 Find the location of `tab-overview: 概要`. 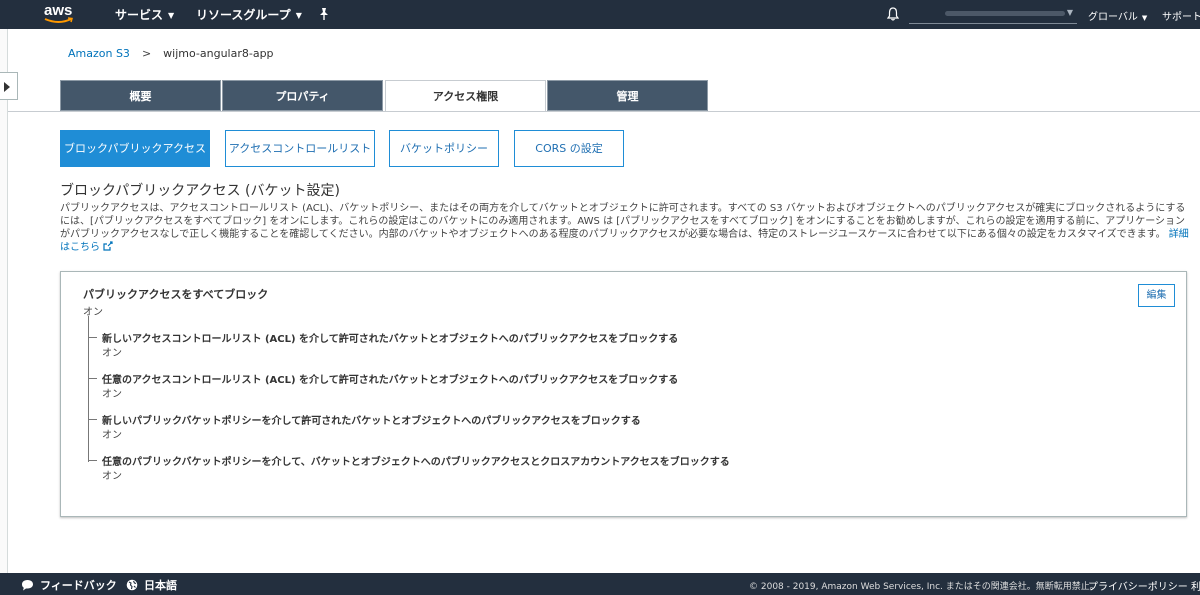

tab-overview: 概要 is located at coordinates (140, 95).